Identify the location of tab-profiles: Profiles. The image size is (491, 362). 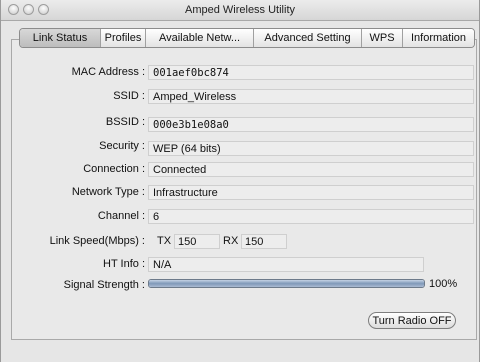
(123, 38).